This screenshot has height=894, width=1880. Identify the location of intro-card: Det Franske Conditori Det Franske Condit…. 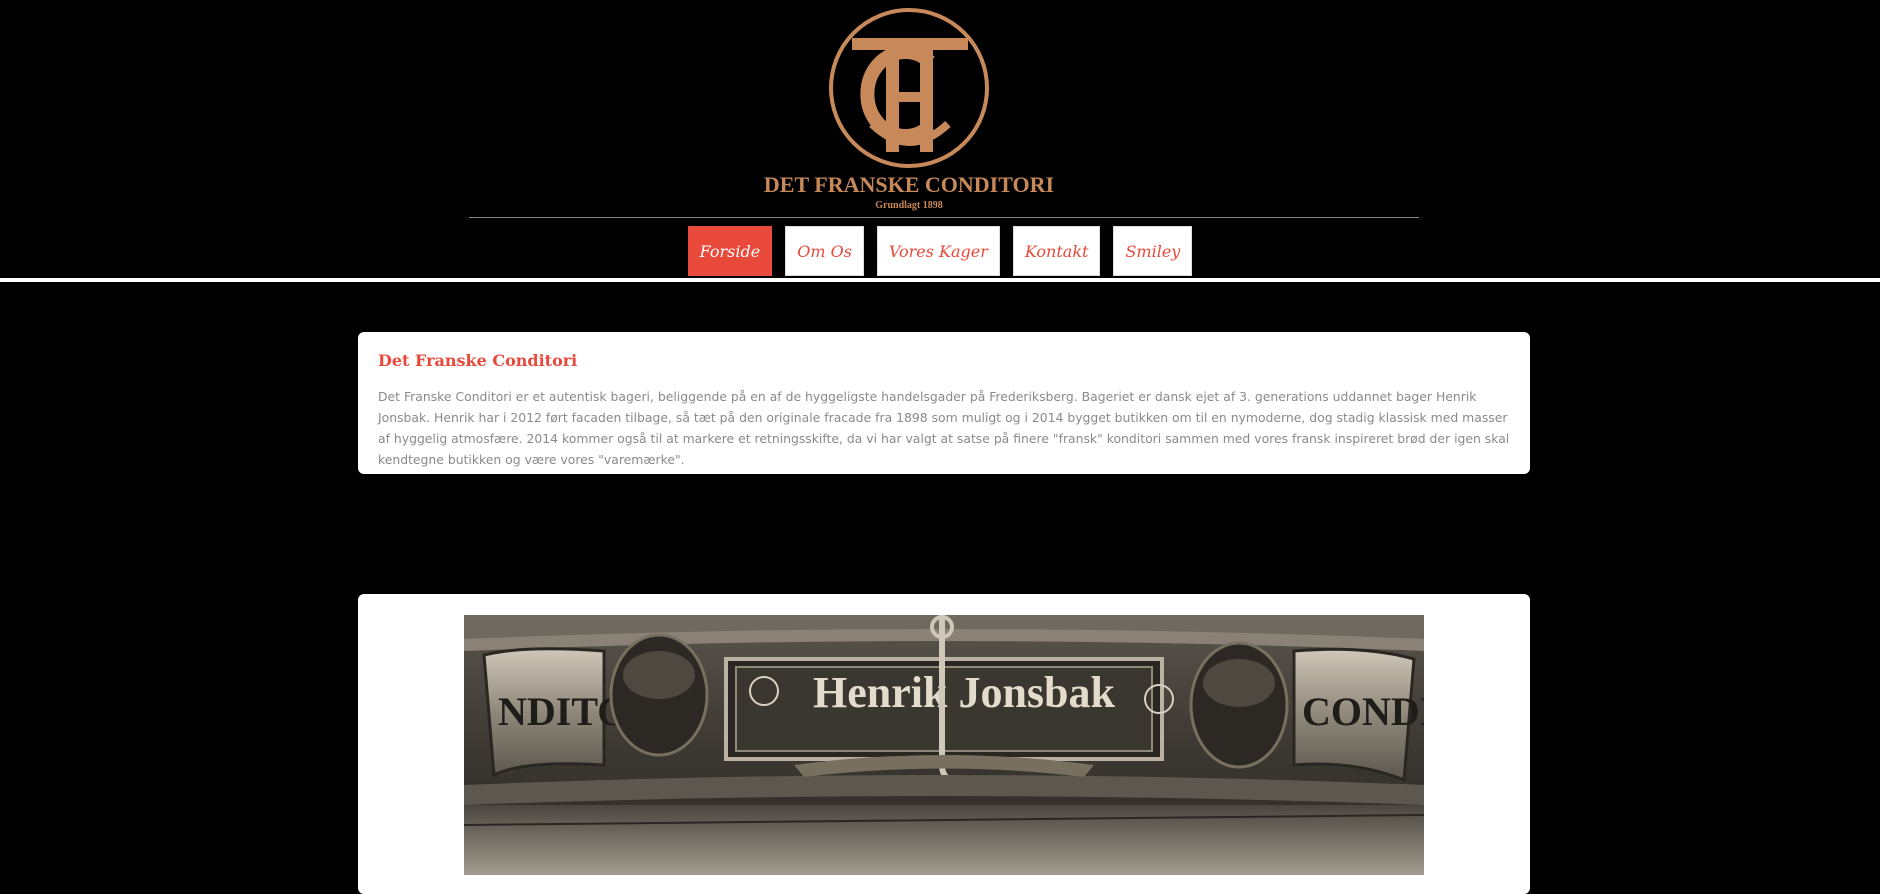
(944, 403).